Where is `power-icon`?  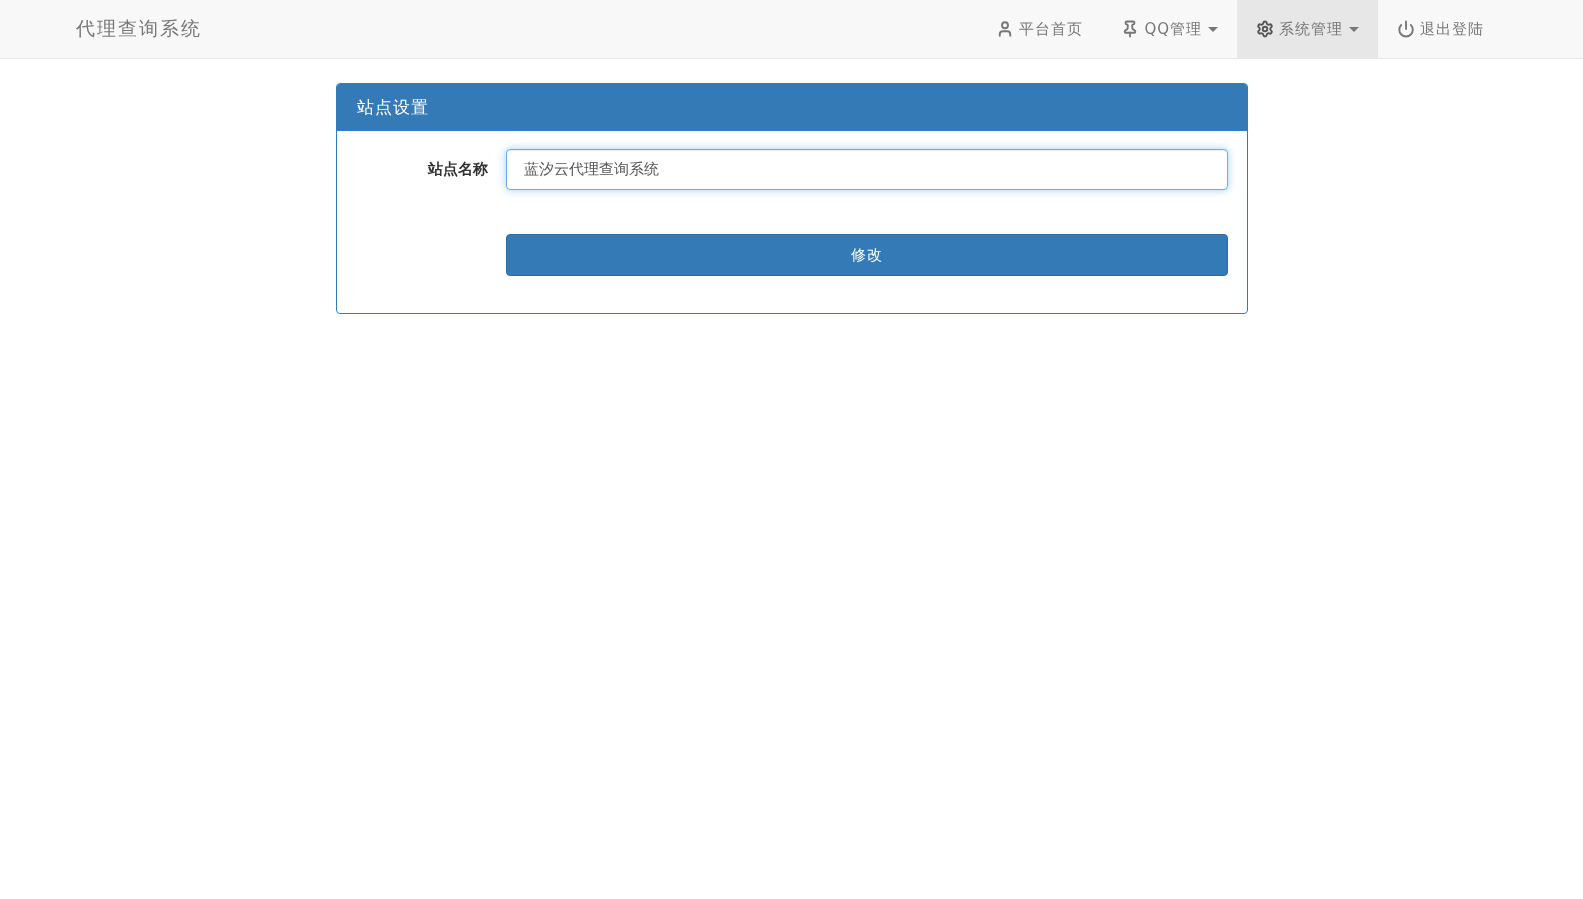 power-icon is located at coordinates (1406, 29).